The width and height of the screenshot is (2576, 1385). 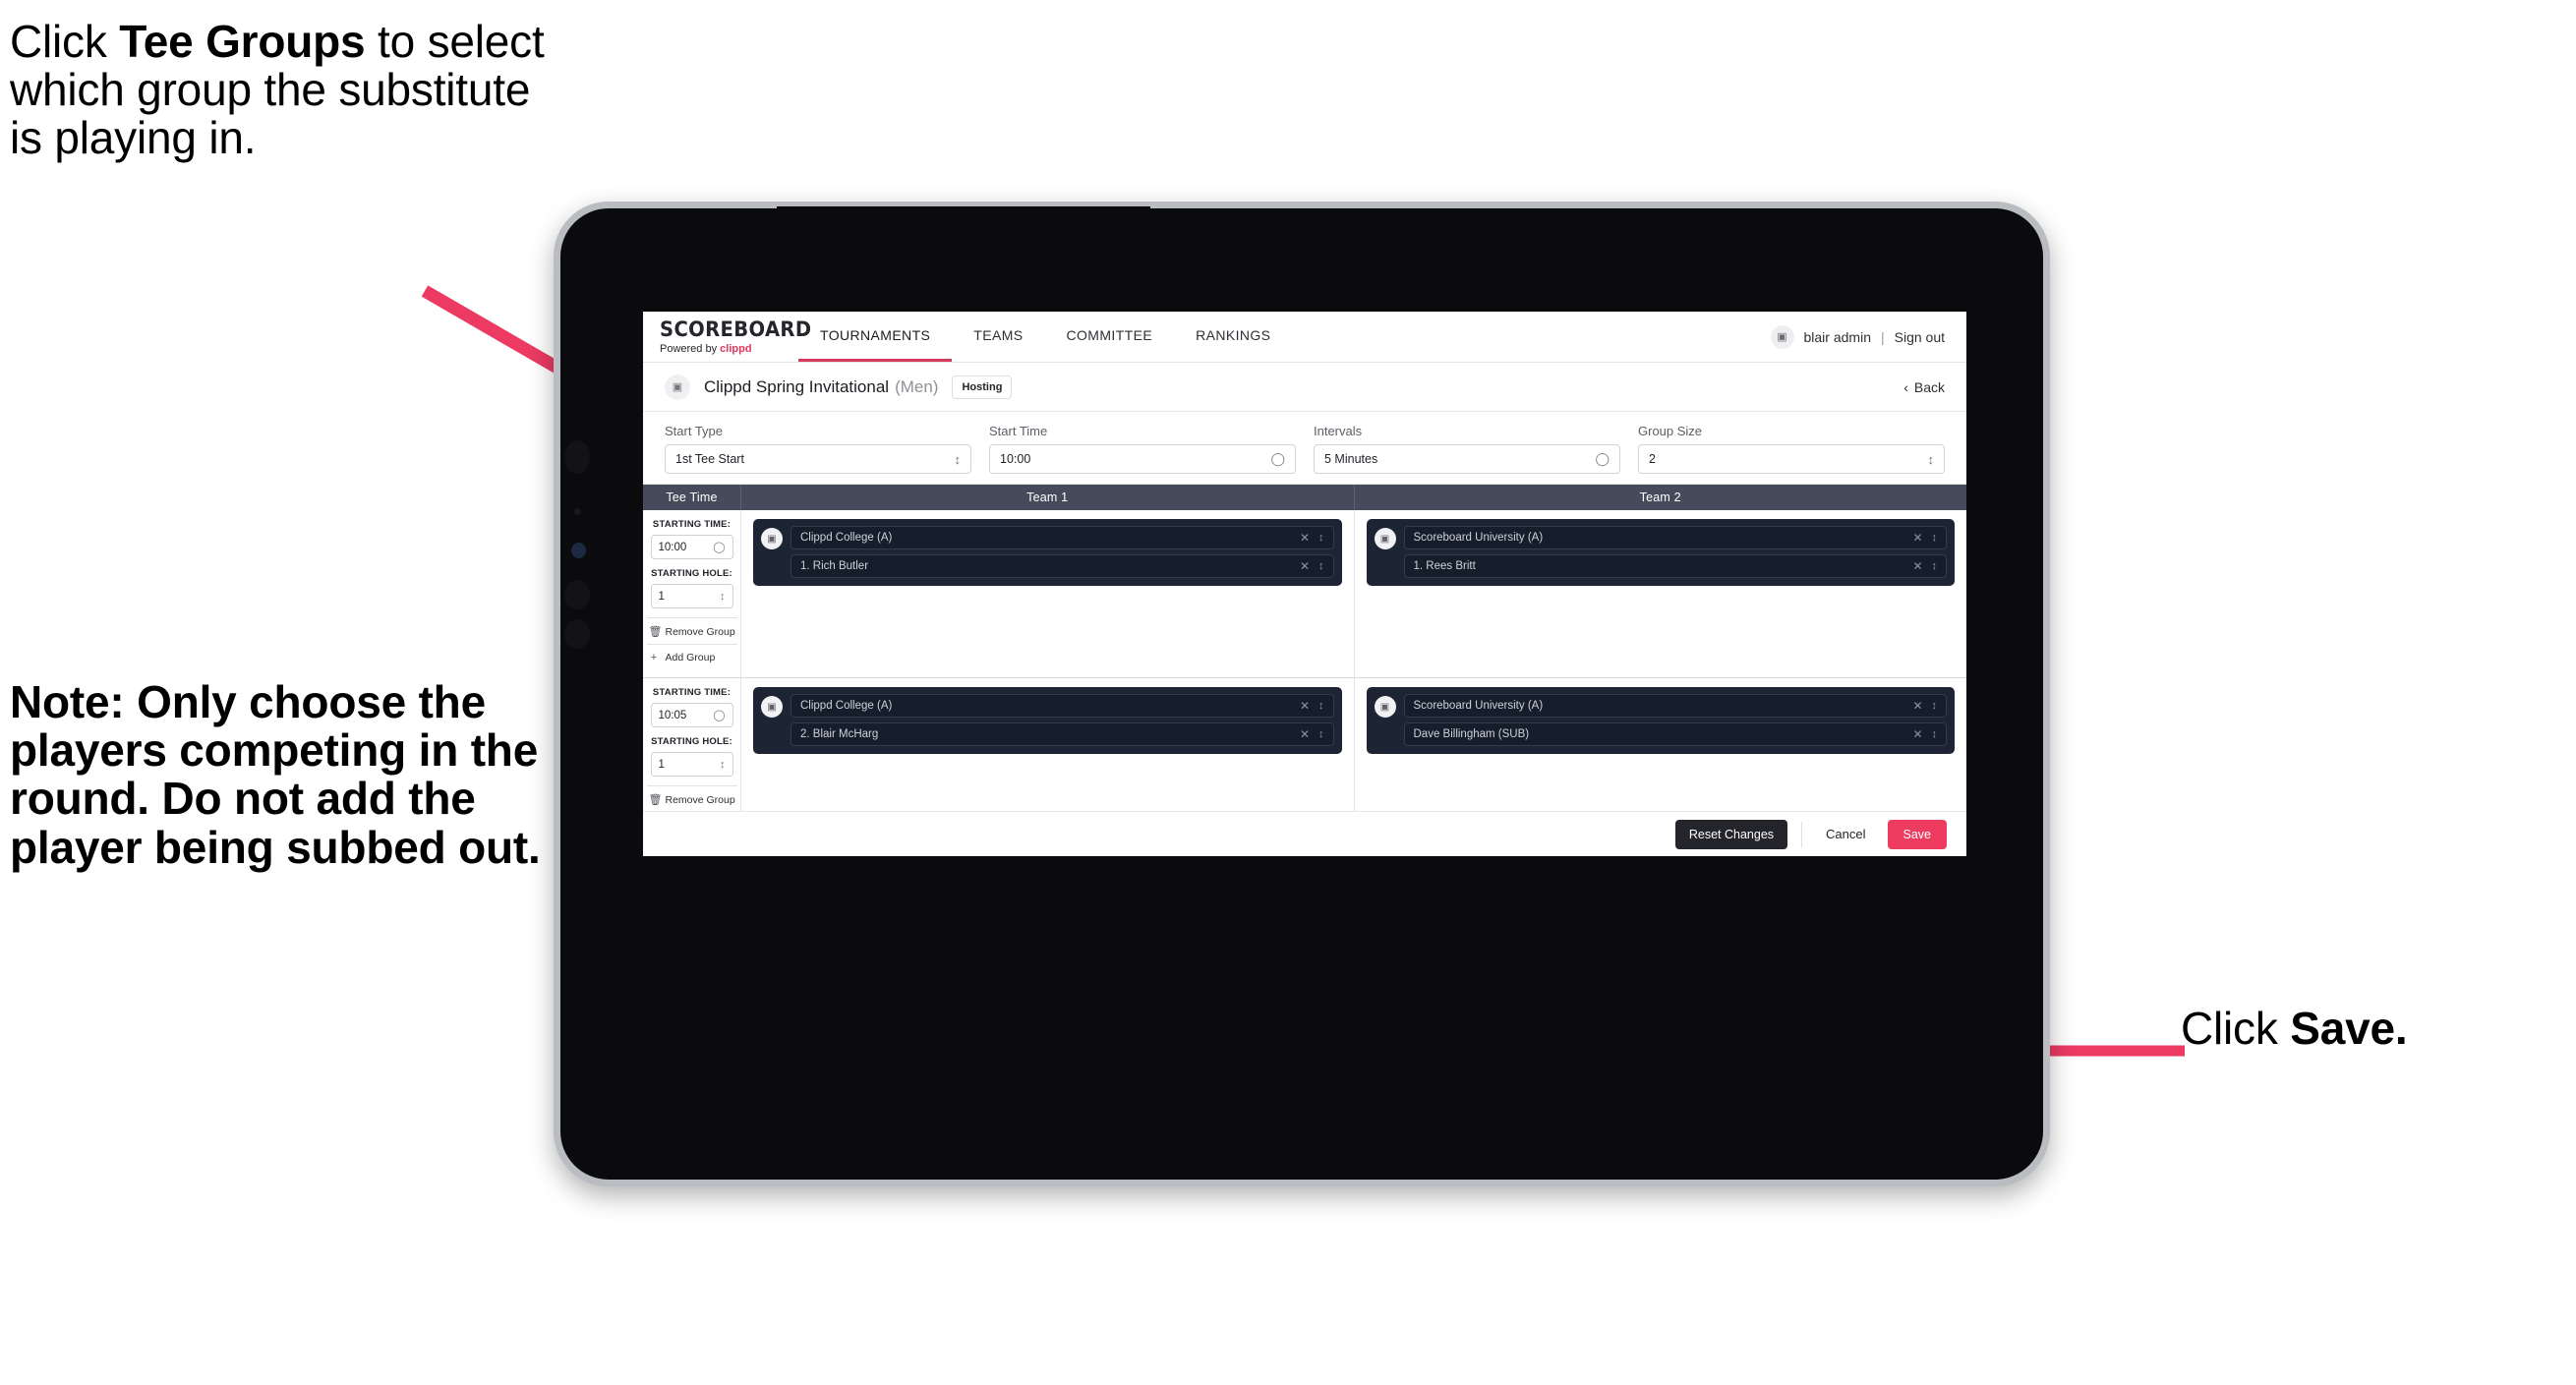 What do you see at coordinates (1444, 566) in the screenshot?
I see `team-entry-label: 1. Rees Britt` at bounding box center [1444, 566].